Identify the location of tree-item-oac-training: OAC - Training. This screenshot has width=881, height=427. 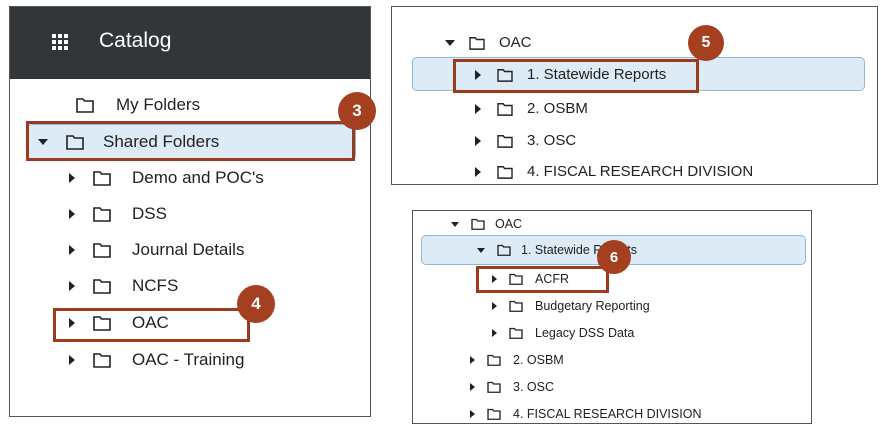
(156, 360).